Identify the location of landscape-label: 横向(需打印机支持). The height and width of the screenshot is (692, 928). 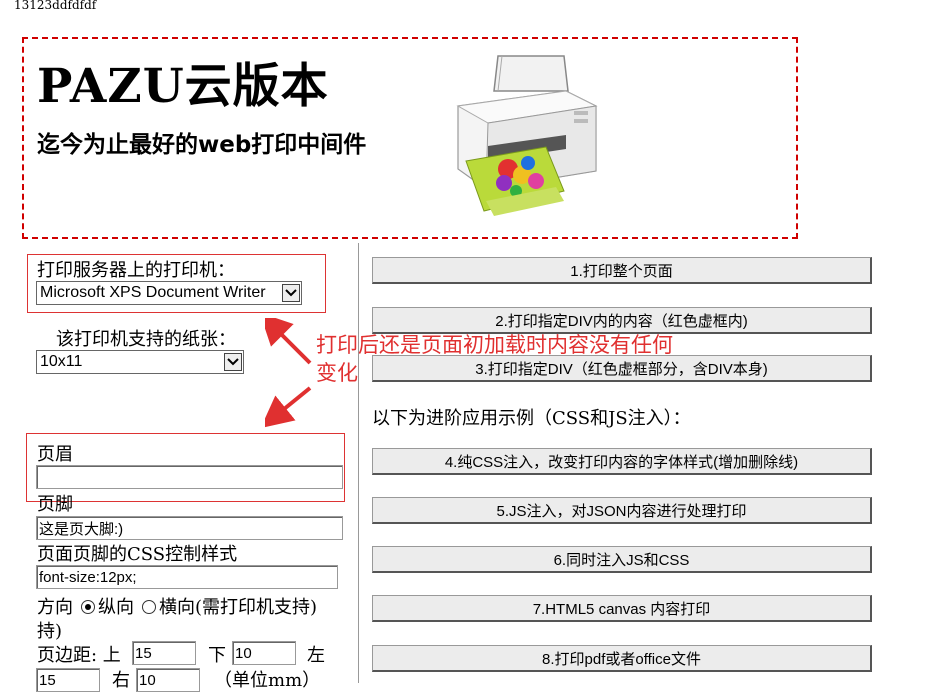
(238, 607).